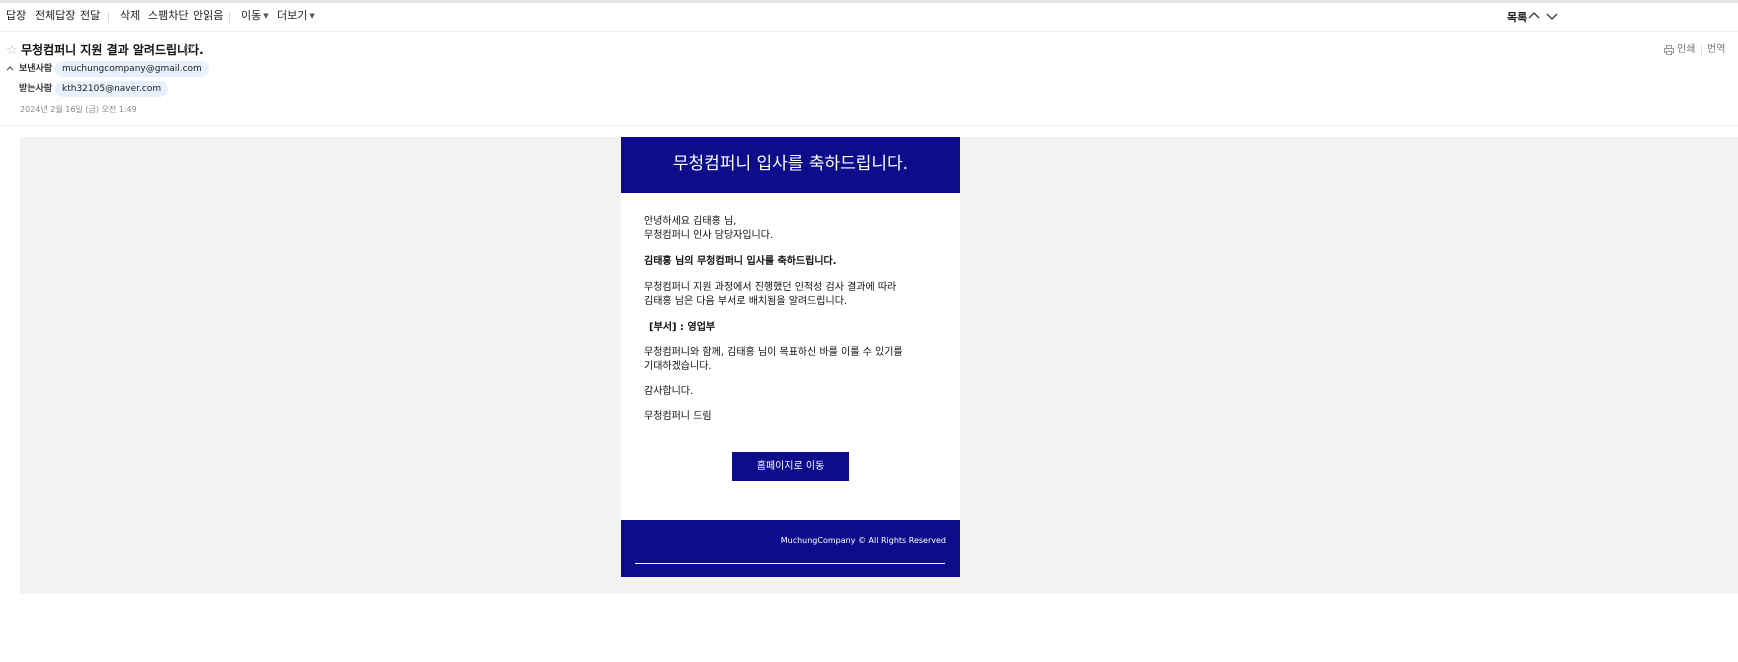  Describe the element at coordinates (669, 391) in the screenshot. I see `thanks-text: 감사합니다.` at that location.